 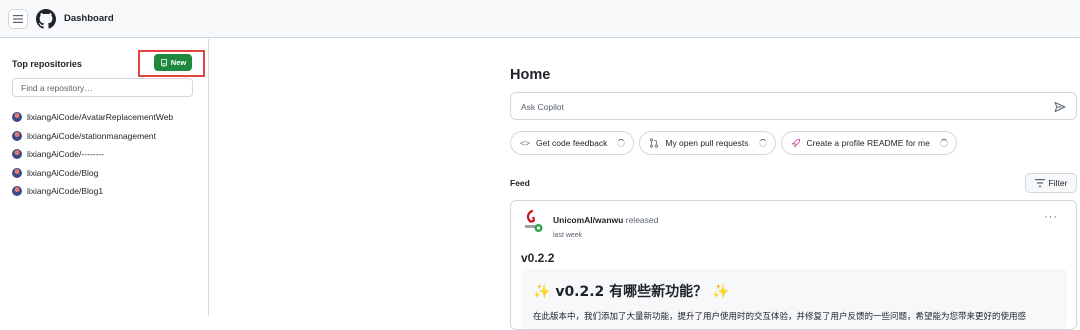 What do you see at coordinates (18, 19) in the screenshot?
I see `hamburger-menu-icon` at bounding box center [18, 19].